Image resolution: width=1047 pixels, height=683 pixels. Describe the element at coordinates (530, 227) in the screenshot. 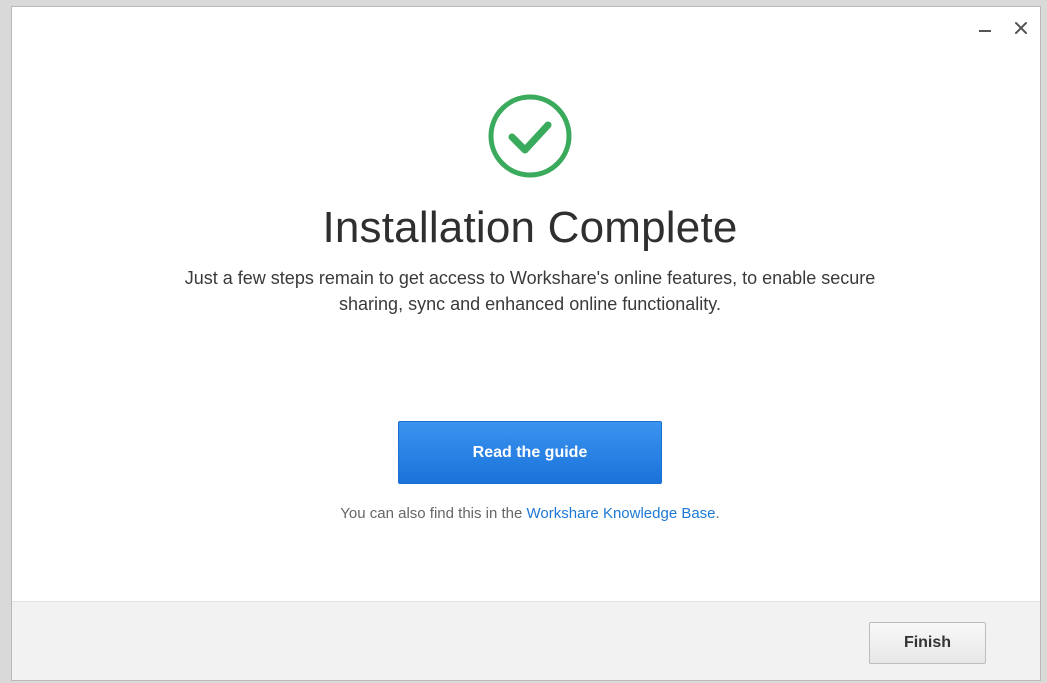

I see `page-title: Installation Complete` at that location.